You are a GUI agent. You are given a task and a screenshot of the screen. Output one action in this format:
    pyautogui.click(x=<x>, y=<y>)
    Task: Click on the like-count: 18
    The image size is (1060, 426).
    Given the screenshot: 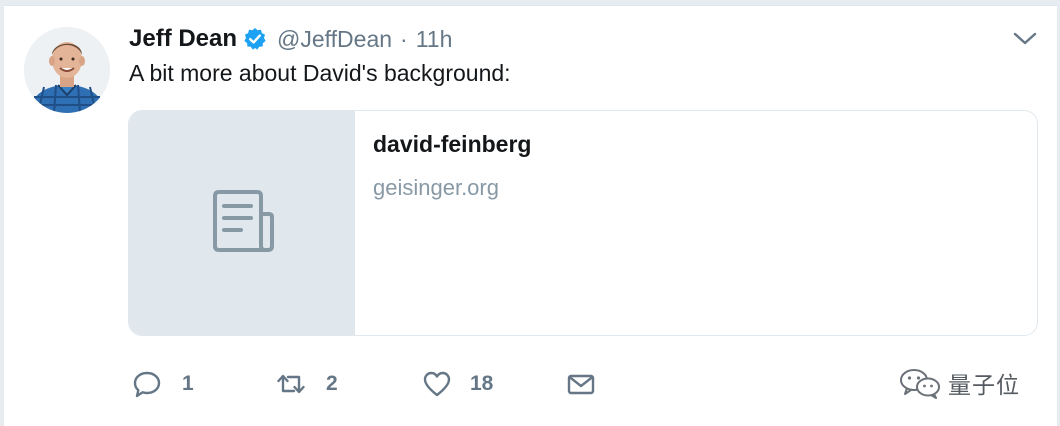 What is the action you would take?
    pyautogui.click(x=482, y=383)
    